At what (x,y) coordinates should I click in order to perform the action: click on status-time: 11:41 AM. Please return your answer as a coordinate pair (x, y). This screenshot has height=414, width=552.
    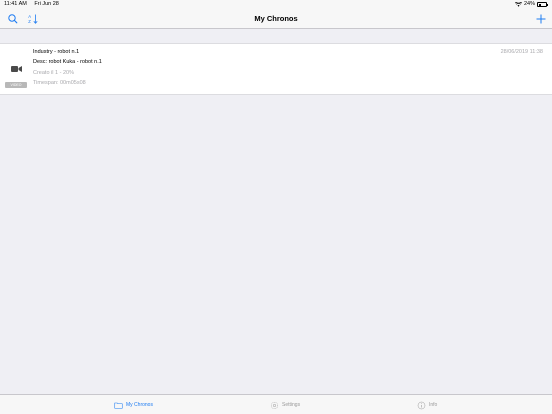
    Looking at the image, I should click on (15, 4).